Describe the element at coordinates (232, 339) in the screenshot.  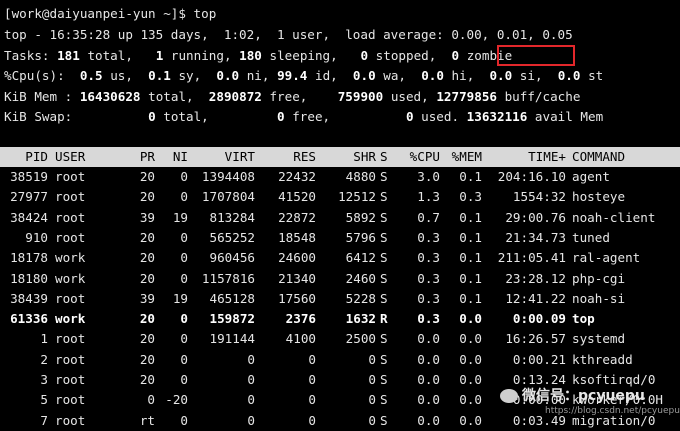
I see `cell-virt: 191144` at that location.